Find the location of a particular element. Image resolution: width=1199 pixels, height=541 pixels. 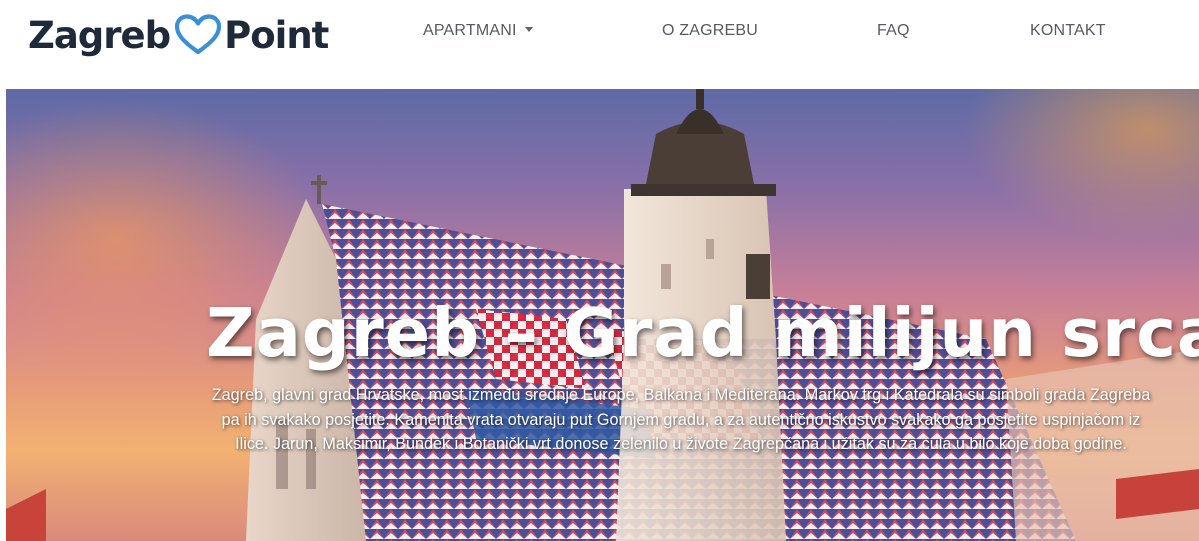

nav-item-faq: FAQ is located at coordinates (893, 31).